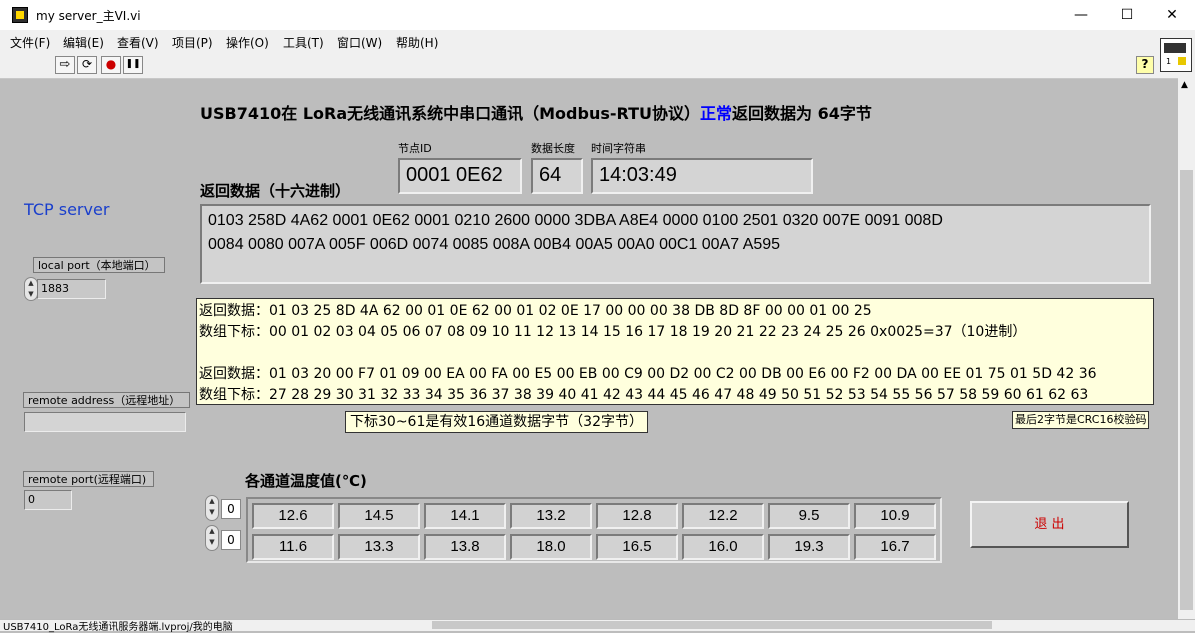 Image resolution: width=1195 pixels, height=633 pixels. What do you see at coordinates (293, 547) in the screenshot?
I see `temp-cell: 11.6` at bounding box center [293, 547].